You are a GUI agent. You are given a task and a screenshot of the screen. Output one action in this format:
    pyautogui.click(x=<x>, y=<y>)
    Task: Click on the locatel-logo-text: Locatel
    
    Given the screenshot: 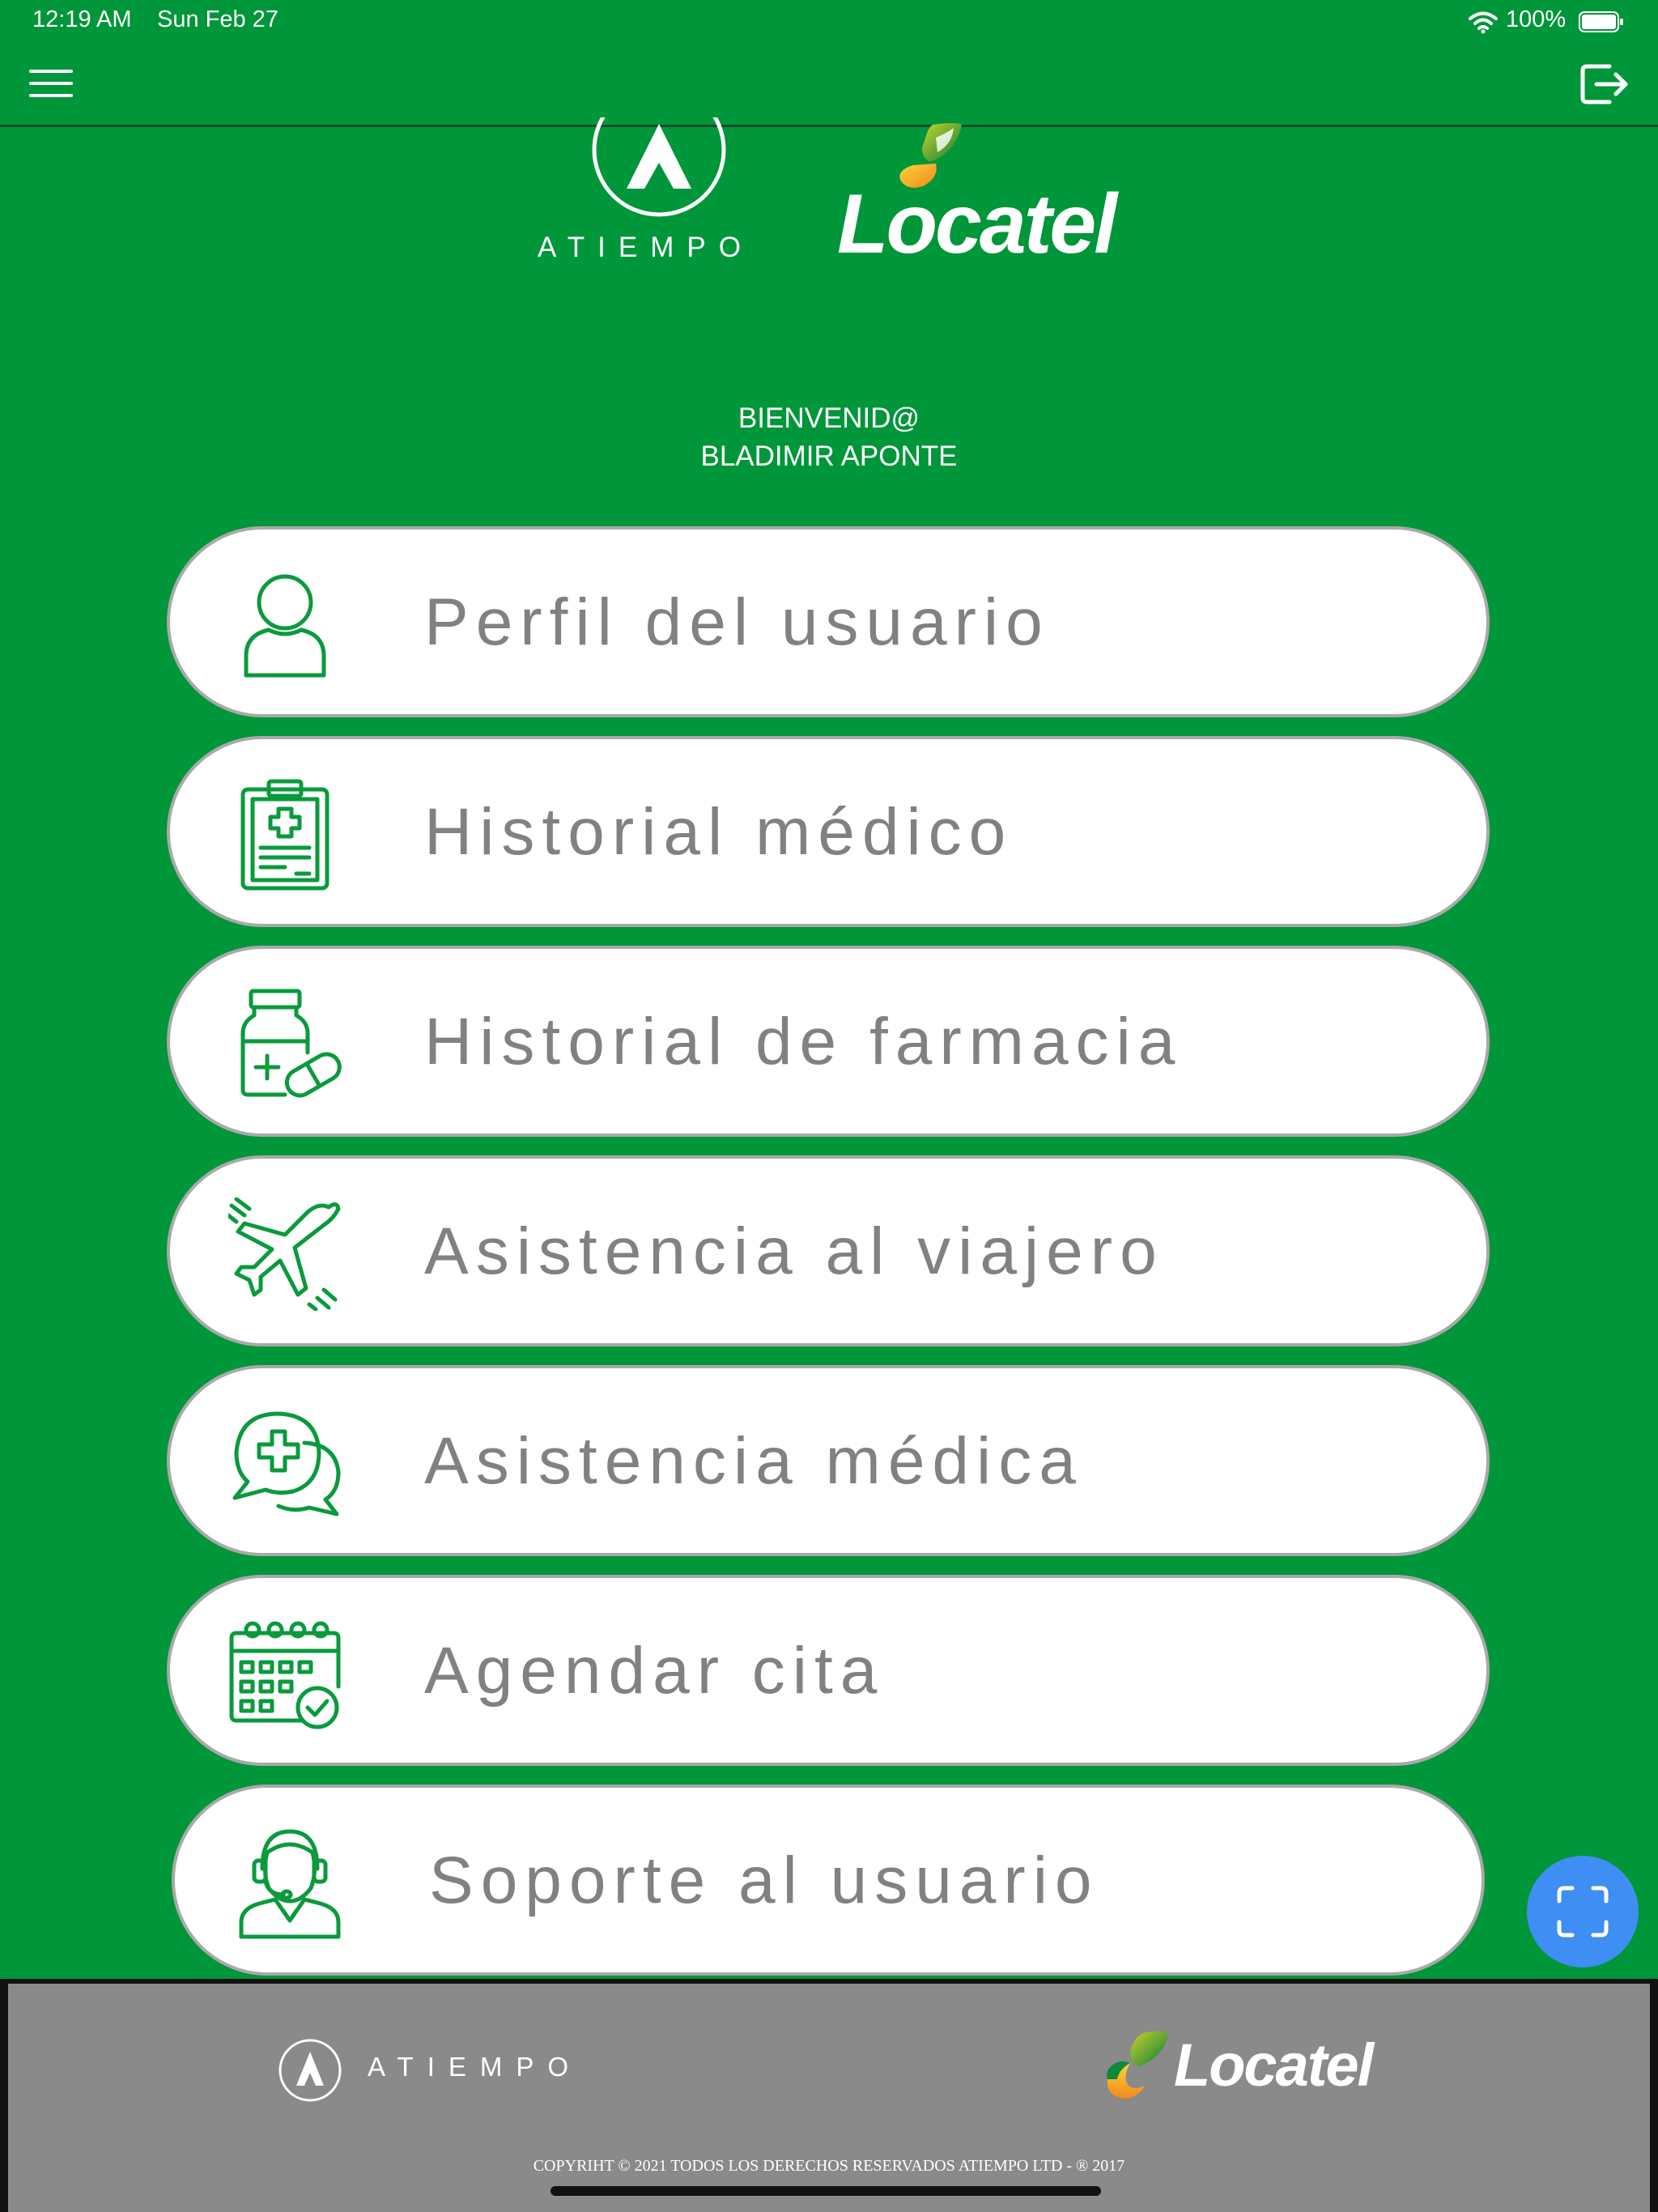 What is the action you would take?
    pyautogui.click(x=977, y=224)
    